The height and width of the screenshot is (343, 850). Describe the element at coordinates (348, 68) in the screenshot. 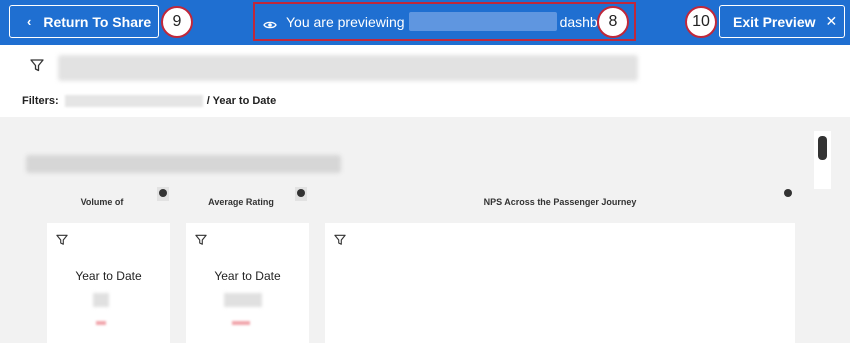

I see `dashboard-title-redacted` at that location.